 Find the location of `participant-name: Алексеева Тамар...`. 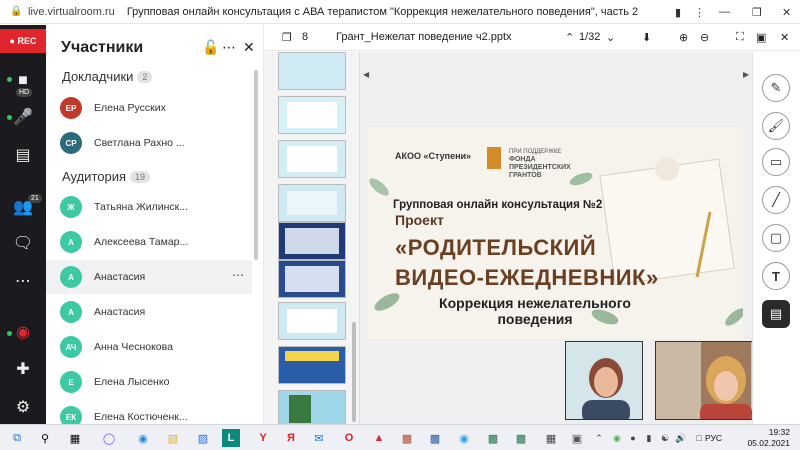

participant-name: Алексеева Тамар... is located at coordinates (141, 242).